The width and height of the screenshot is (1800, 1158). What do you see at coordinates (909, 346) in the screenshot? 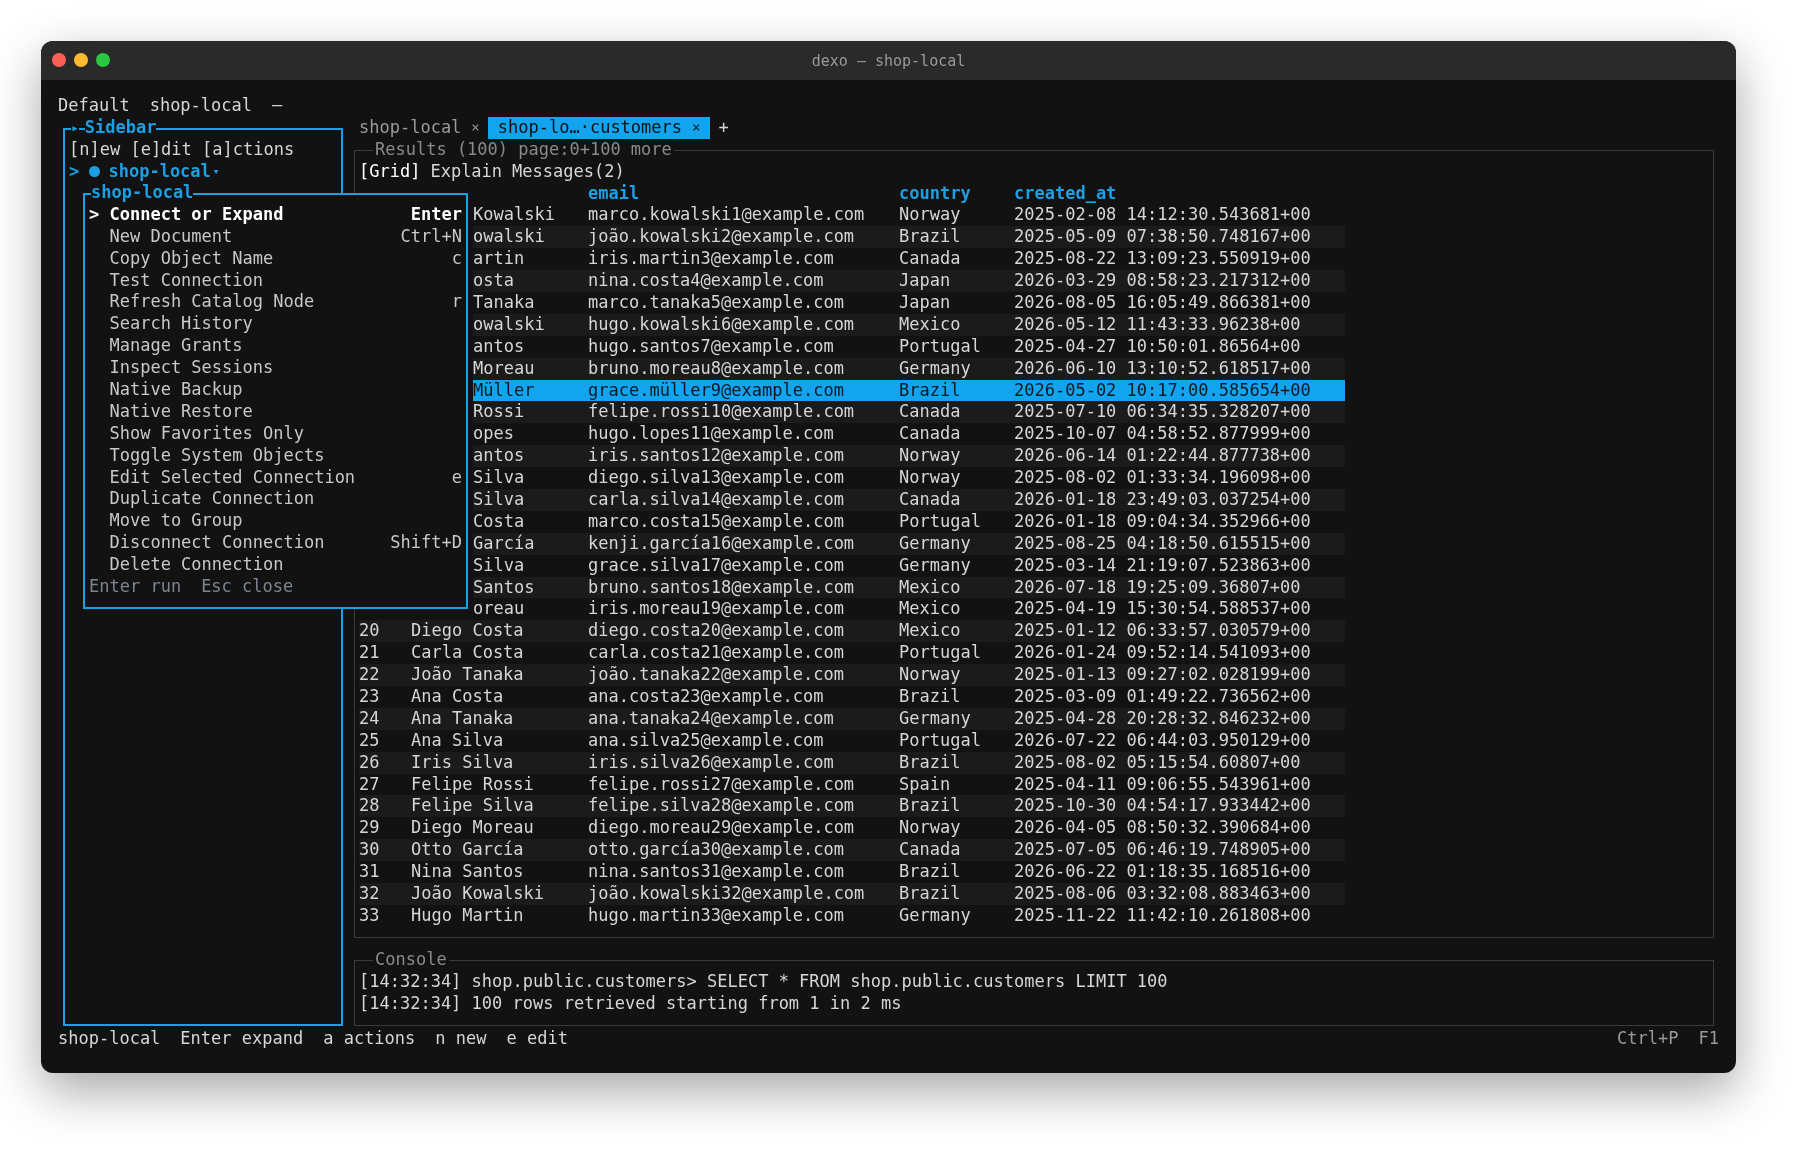
I see `table-row: antos hugo.santos7@example.com Portugal 2025-04-27 10:50:01.86564+00` at bounding box center [909, 346].